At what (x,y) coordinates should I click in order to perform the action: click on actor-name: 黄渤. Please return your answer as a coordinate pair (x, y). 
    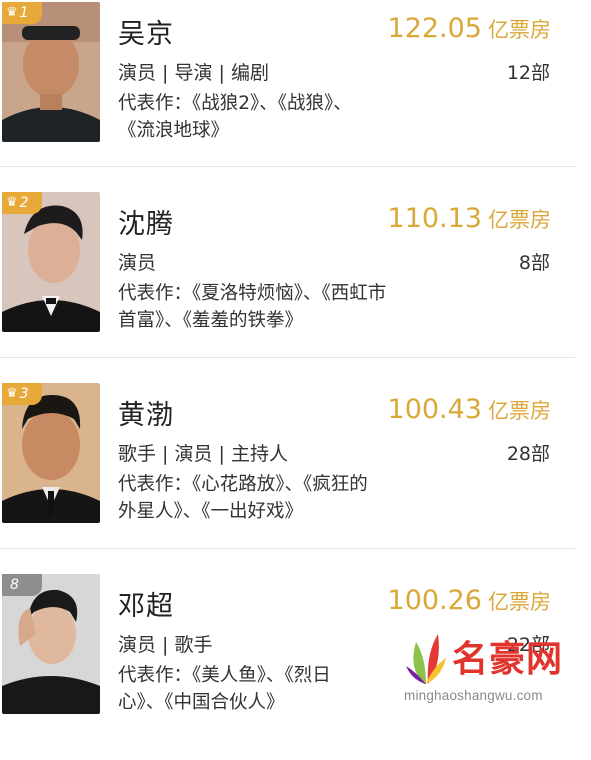
    Looking at the image, I should click on (146, 412).